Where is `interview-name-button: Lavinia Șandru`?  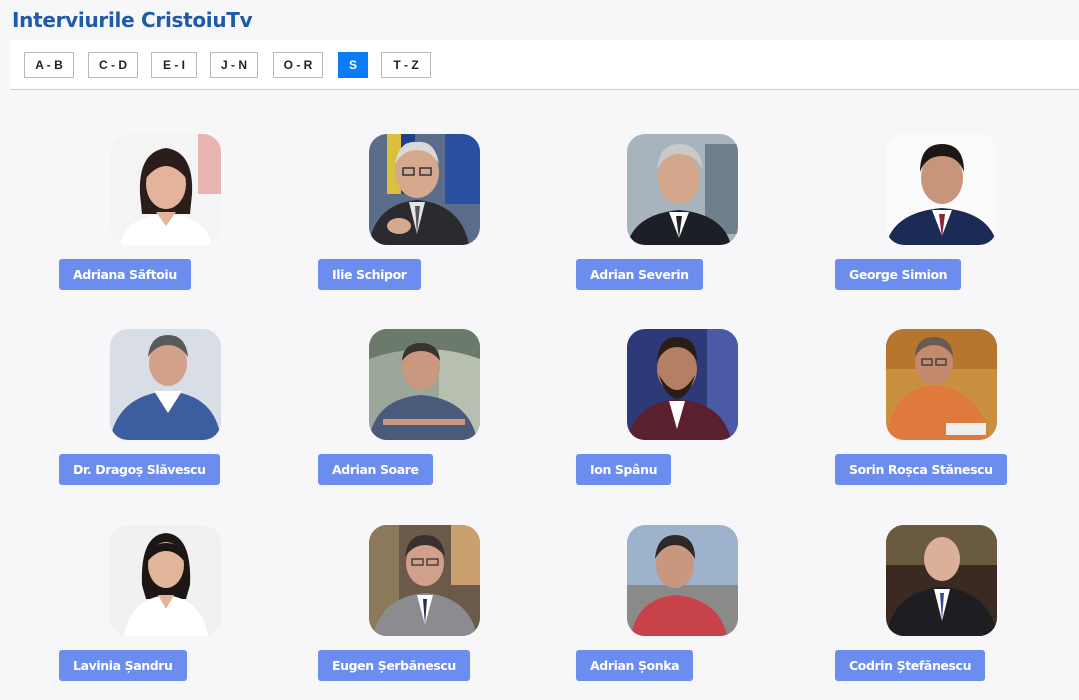 interview-name-button: Lavinia Șandru is located at coordinates (123, 665).